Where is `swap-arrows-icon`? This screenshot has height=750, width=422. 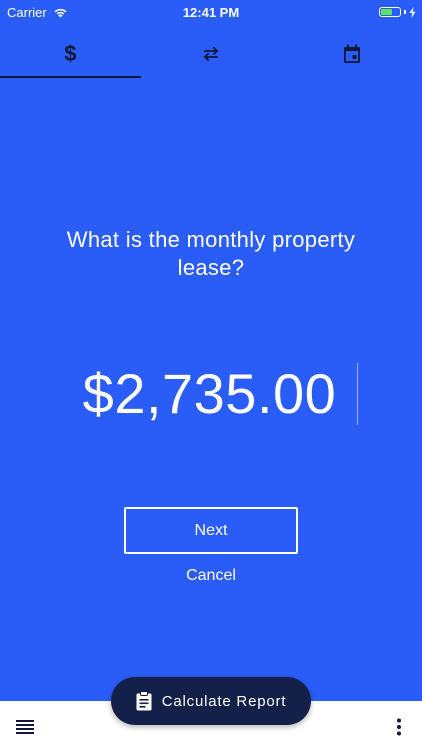
swap-arrows-icon is located at coordinates (211, 54).